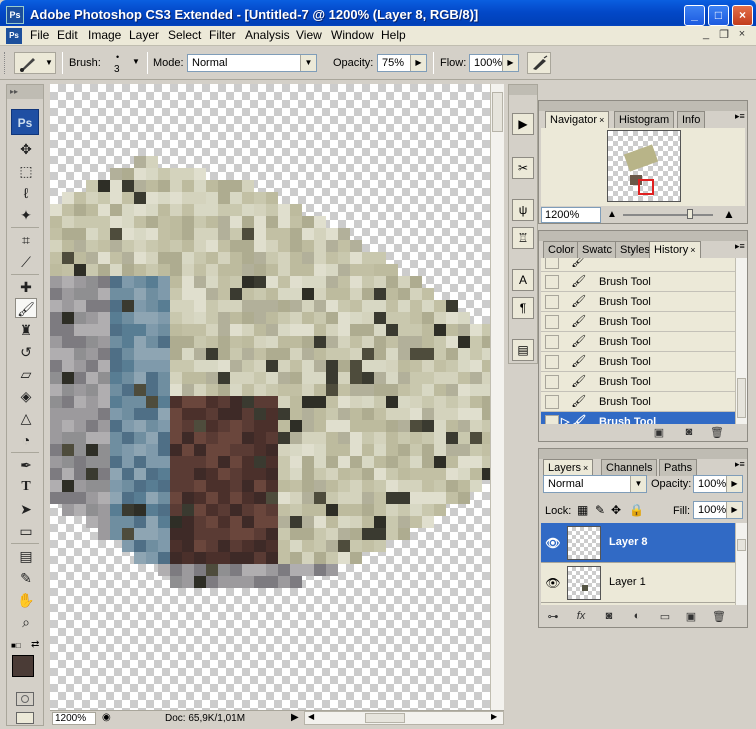  I want to click on tab-paths: Paths, so click(678, 467).